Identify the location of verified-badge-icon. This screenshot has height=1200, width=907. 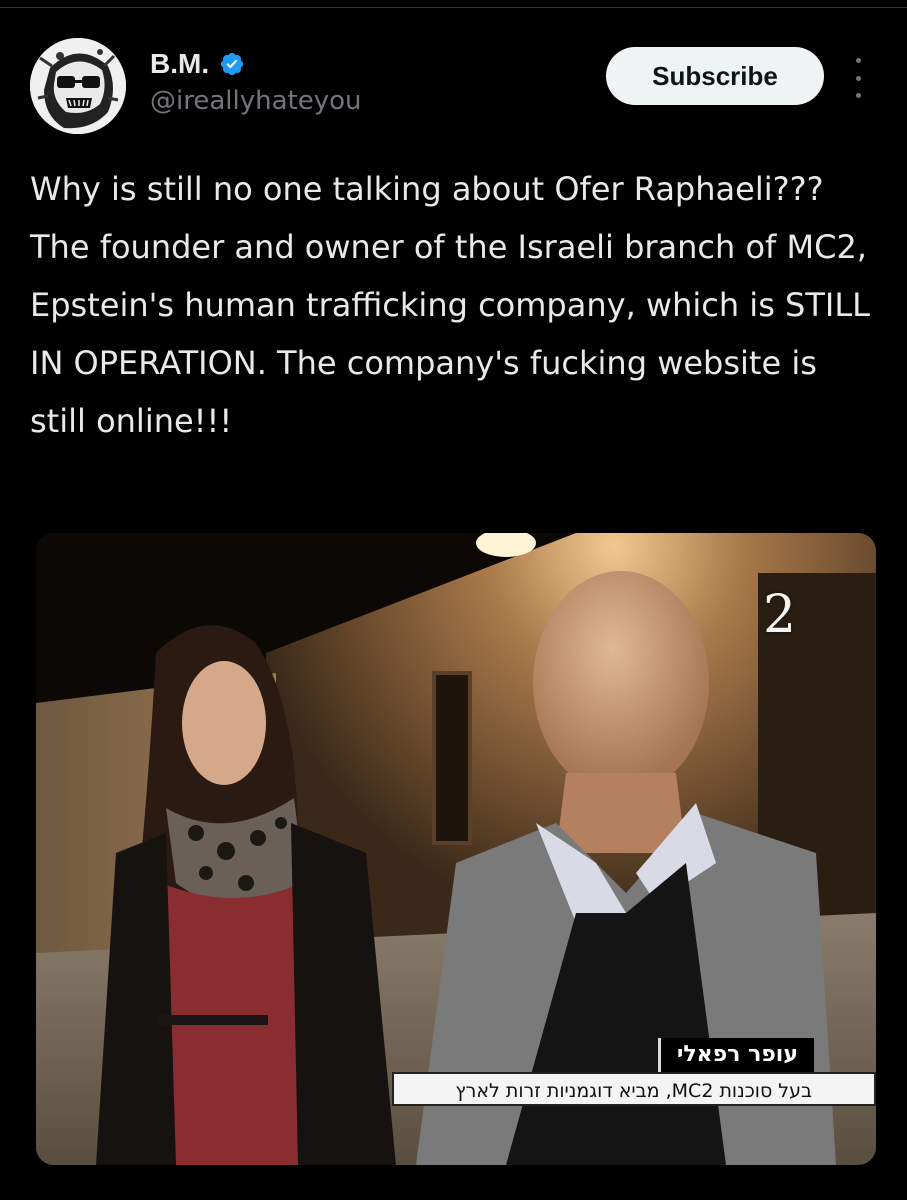
(232, 64).